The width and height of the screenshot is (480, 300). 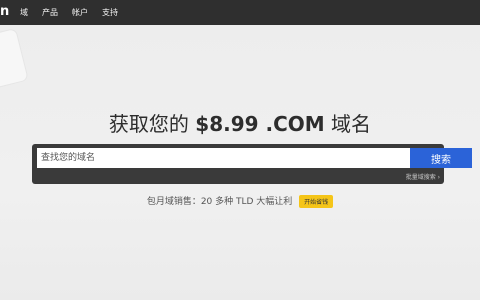 What do you see at coordinates (240, 12) in the screenshot?
I see `top-nav-bar: n 域 产品 帐户 支持` at bounding box center [240, 12].